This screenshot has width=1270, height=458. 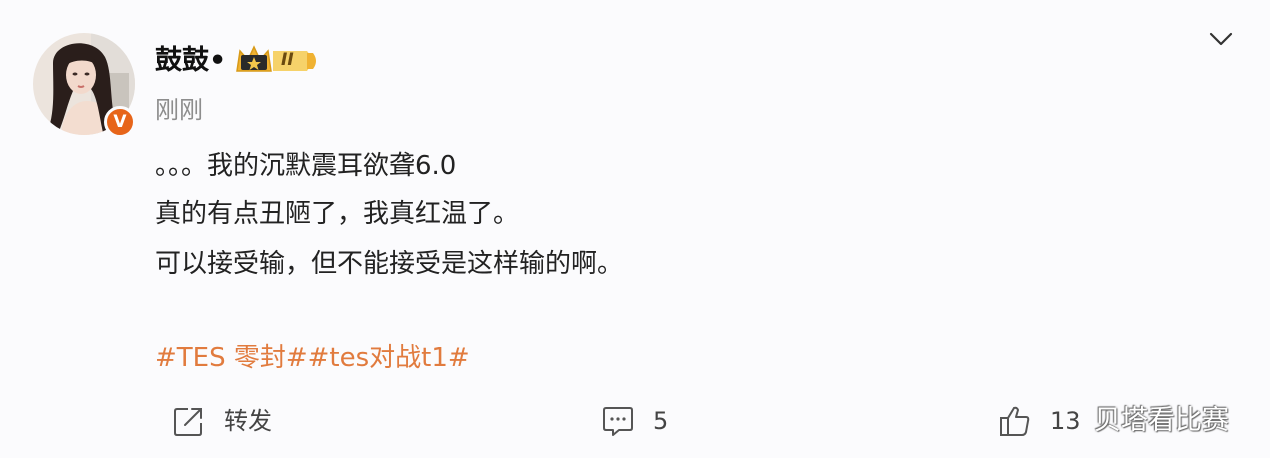 I want to click on post-timestamp: 刚刚, so click(x=179, y=110).